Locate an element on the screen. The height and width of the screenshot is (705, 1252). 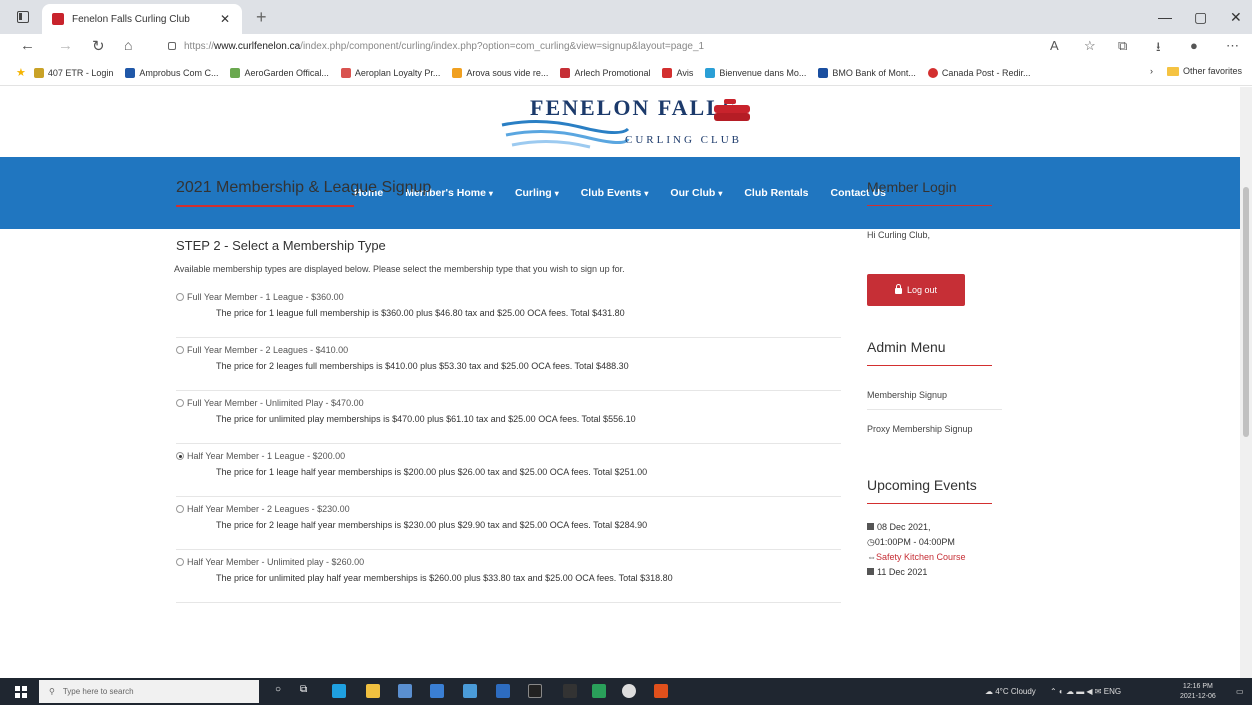
chrome-icon is located at coordinates (629, 691).